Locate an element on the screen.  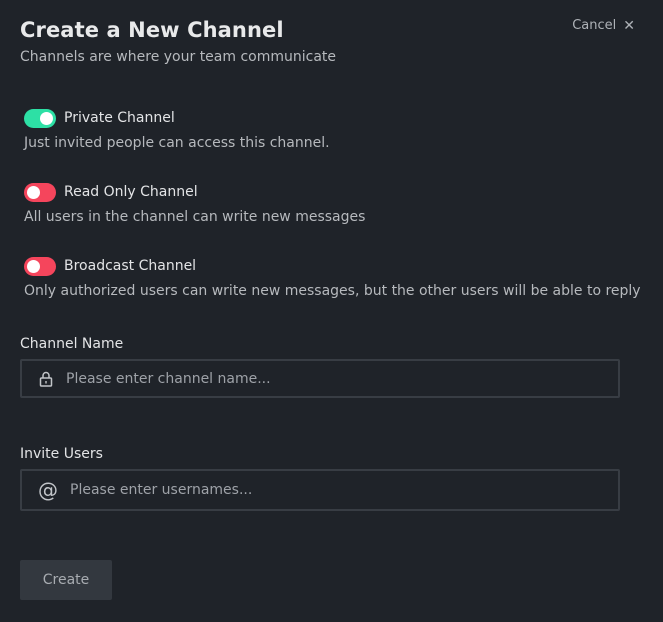
channel-name-field is located at coordinates (320, 378).